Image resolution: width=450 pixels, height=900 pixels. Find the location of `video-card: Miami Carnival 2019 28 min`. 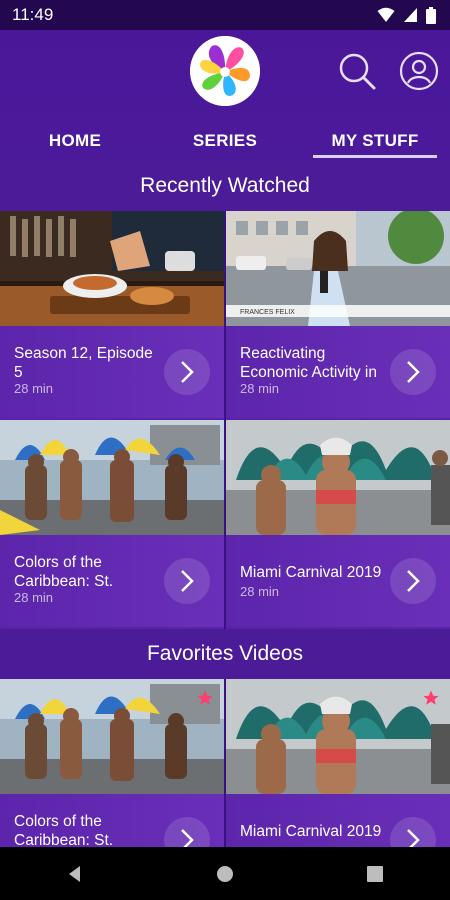

video-card: Miami Carnival 2019 28 min is located at coordinates (338, 524).